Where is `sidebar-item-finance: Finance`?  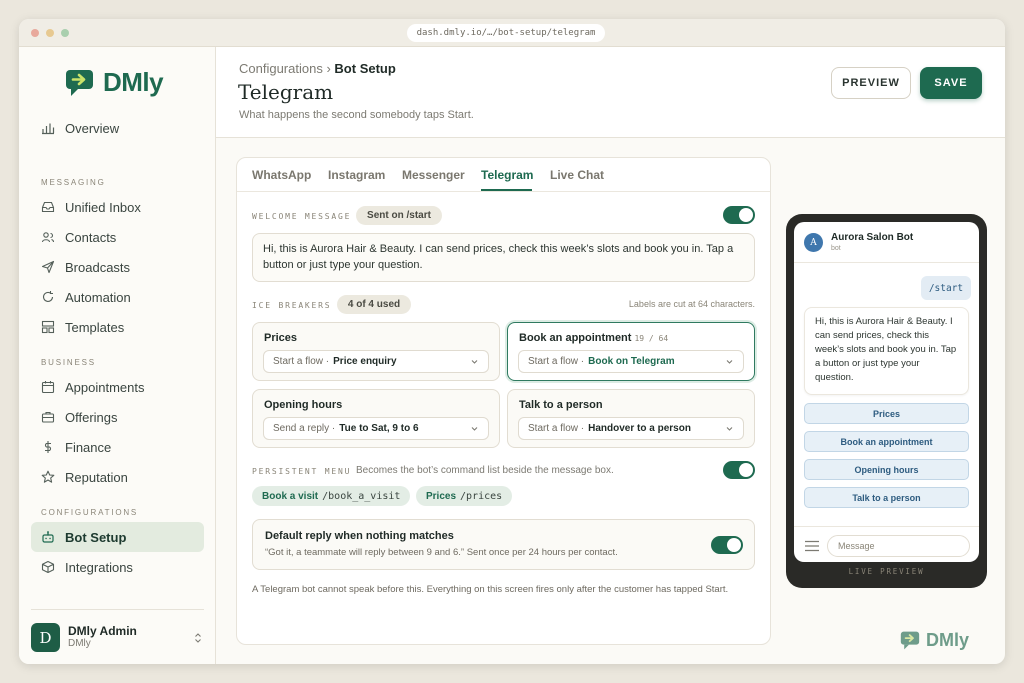 sidebar-item-finance: Finance is located at coordinates (117, 447).